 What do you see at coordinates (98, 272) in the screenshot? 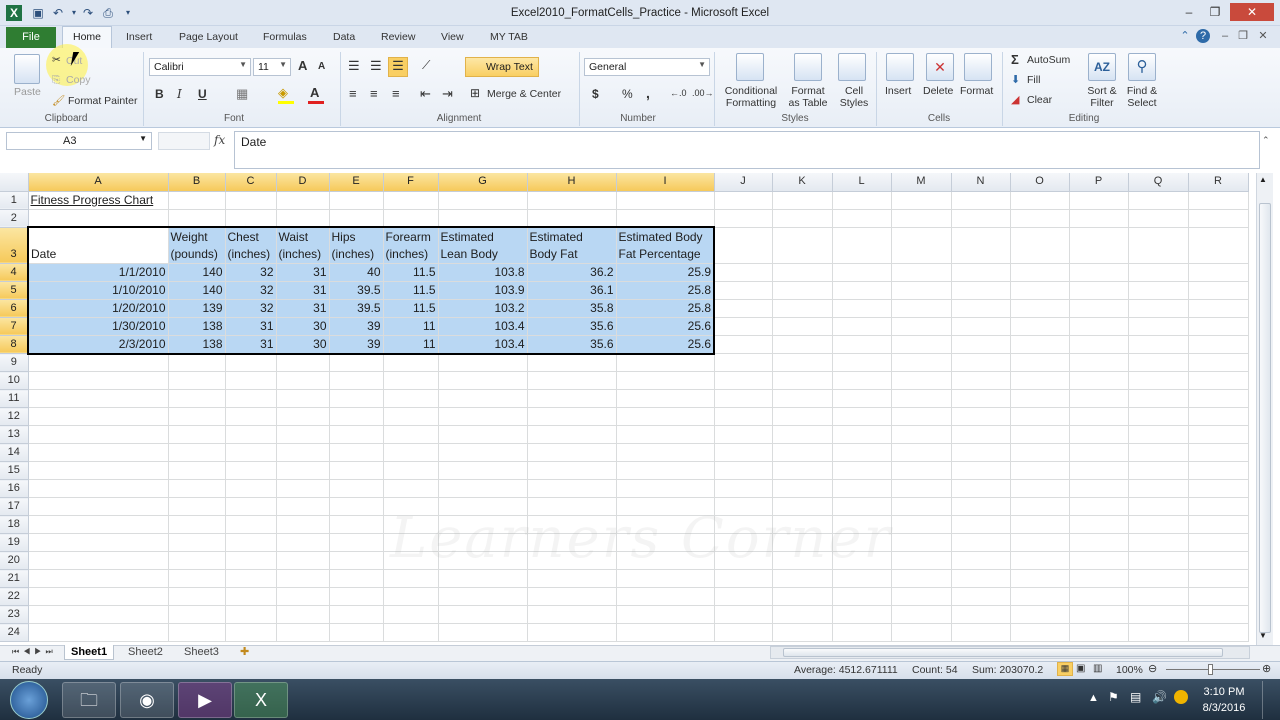
I see `data-cell: 1/1/2010` at bounding box center [98, 272].